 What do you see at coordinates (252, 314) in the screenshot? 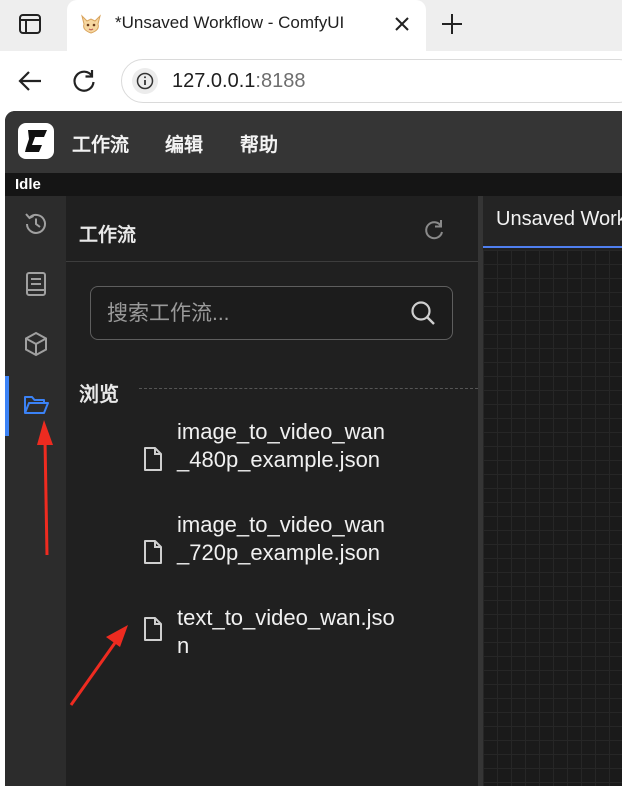
I see `search-input` at bounding box center [252, 314].